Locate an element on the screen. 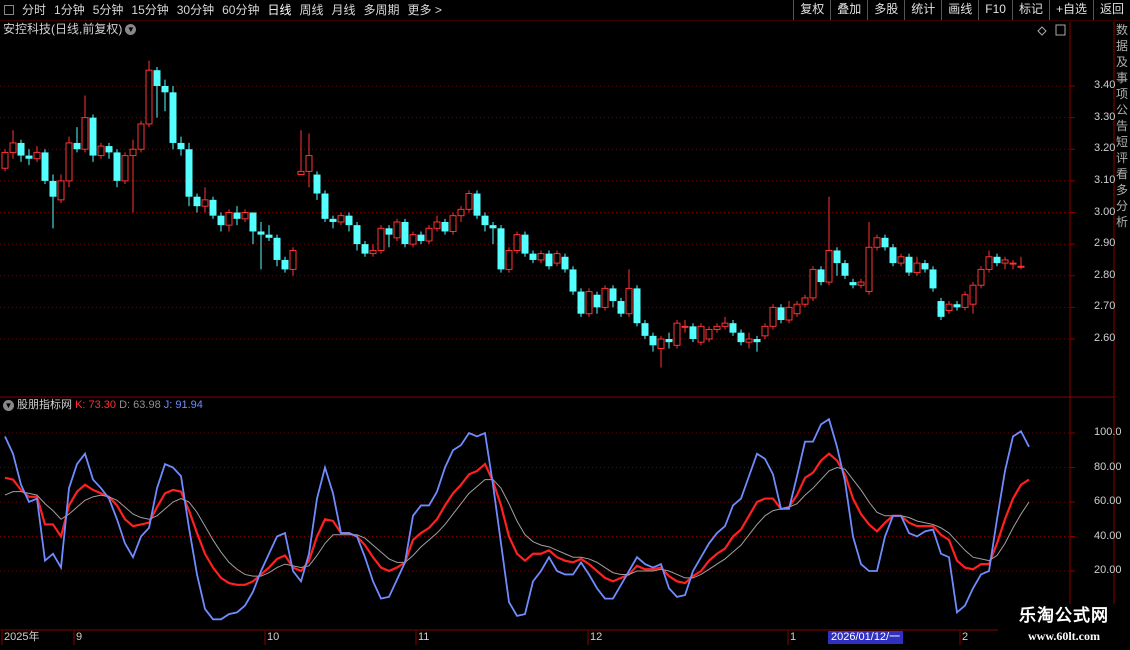 This screenshot has height=650, width=1130. x-tick-label: 2 is located at coordinates (965, 637).